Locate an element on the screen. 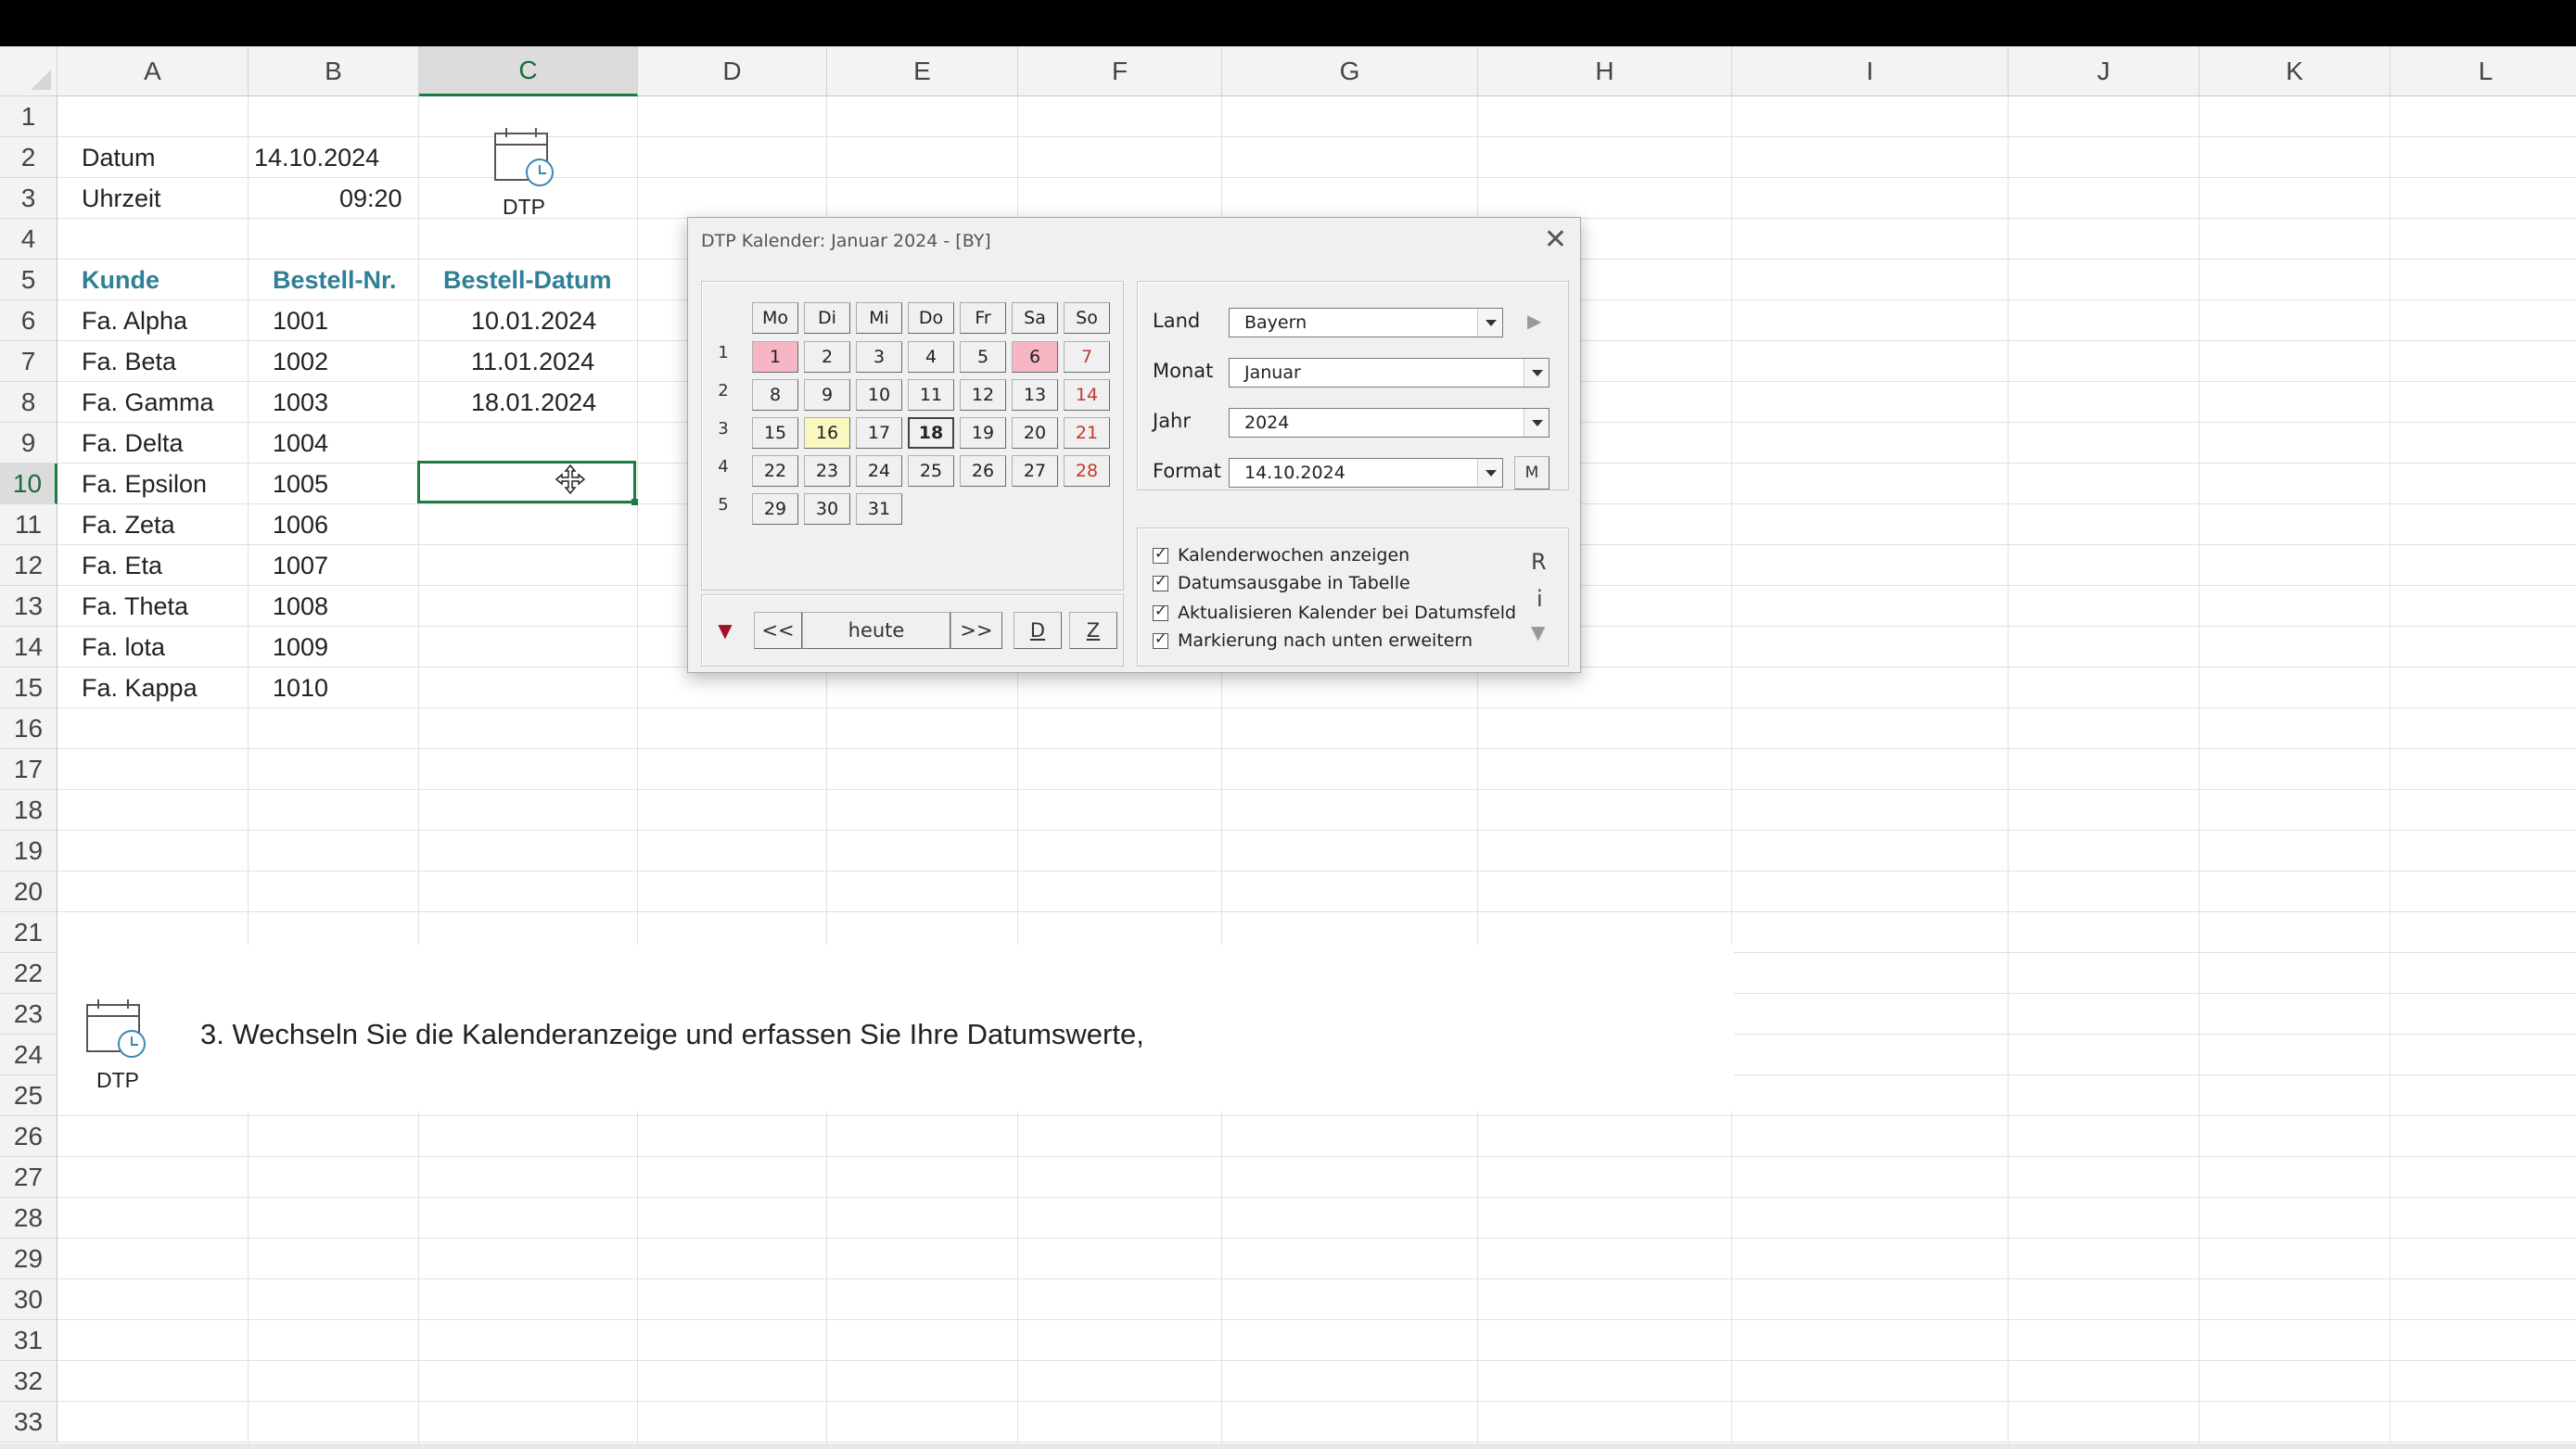  row-header-28: 28 is located at coordinates (29, 1218).